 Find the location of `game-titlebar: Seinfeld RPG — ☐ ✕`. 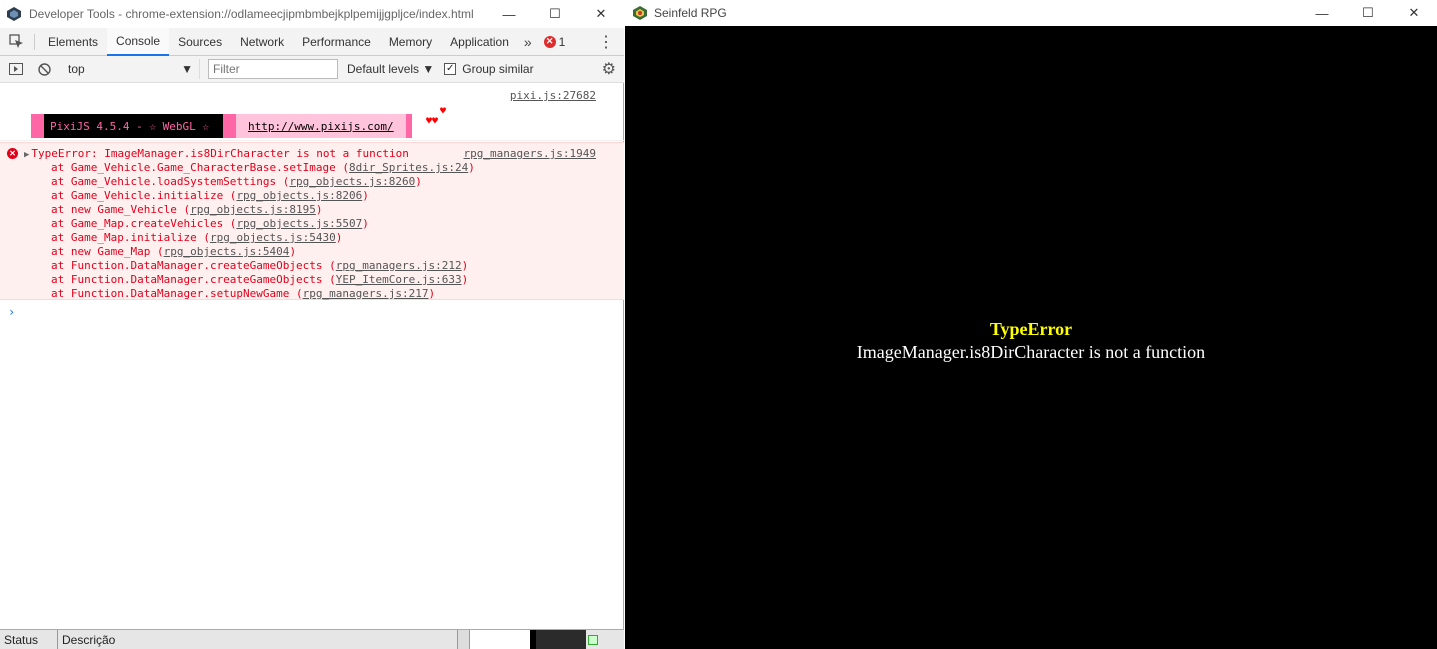

game-titlebar: Seinfeld RPG — ☐ ✕ is located at coordinates (1031, 13).